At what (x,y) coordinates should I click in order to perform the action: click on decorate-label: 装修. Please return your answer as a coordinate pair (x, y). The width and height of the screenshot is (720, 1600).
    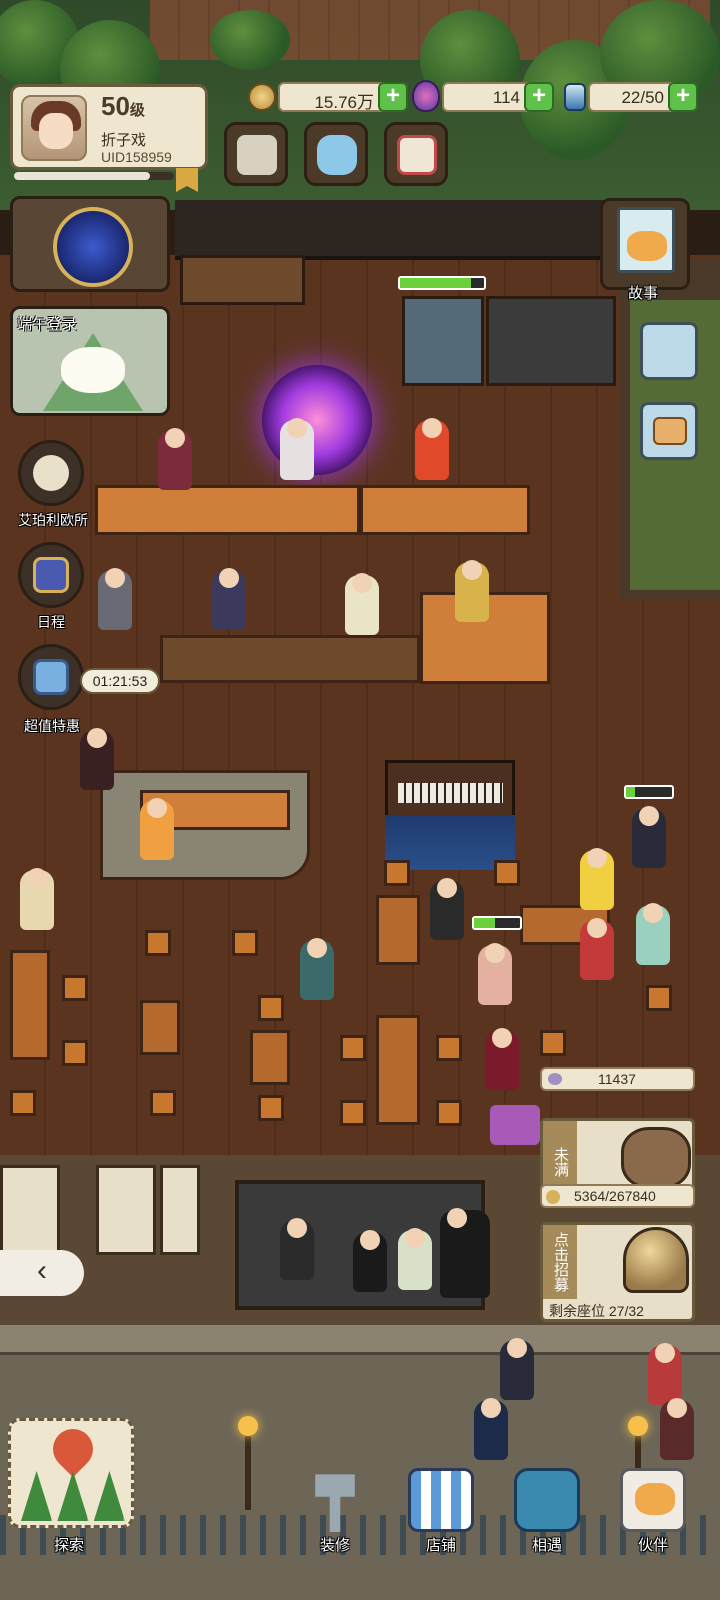
    Looking at the image, I should click on (334, 1545).